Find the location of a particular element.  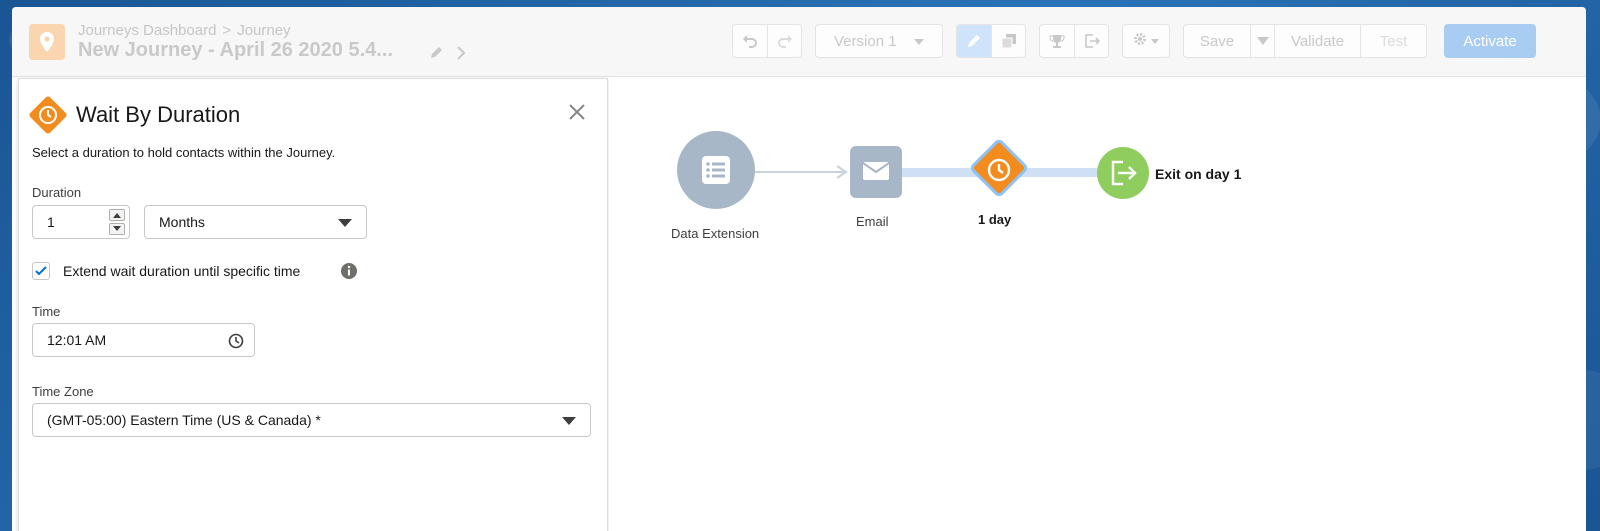

time-value: 12:01 AM is located at coordinates (77, 340).